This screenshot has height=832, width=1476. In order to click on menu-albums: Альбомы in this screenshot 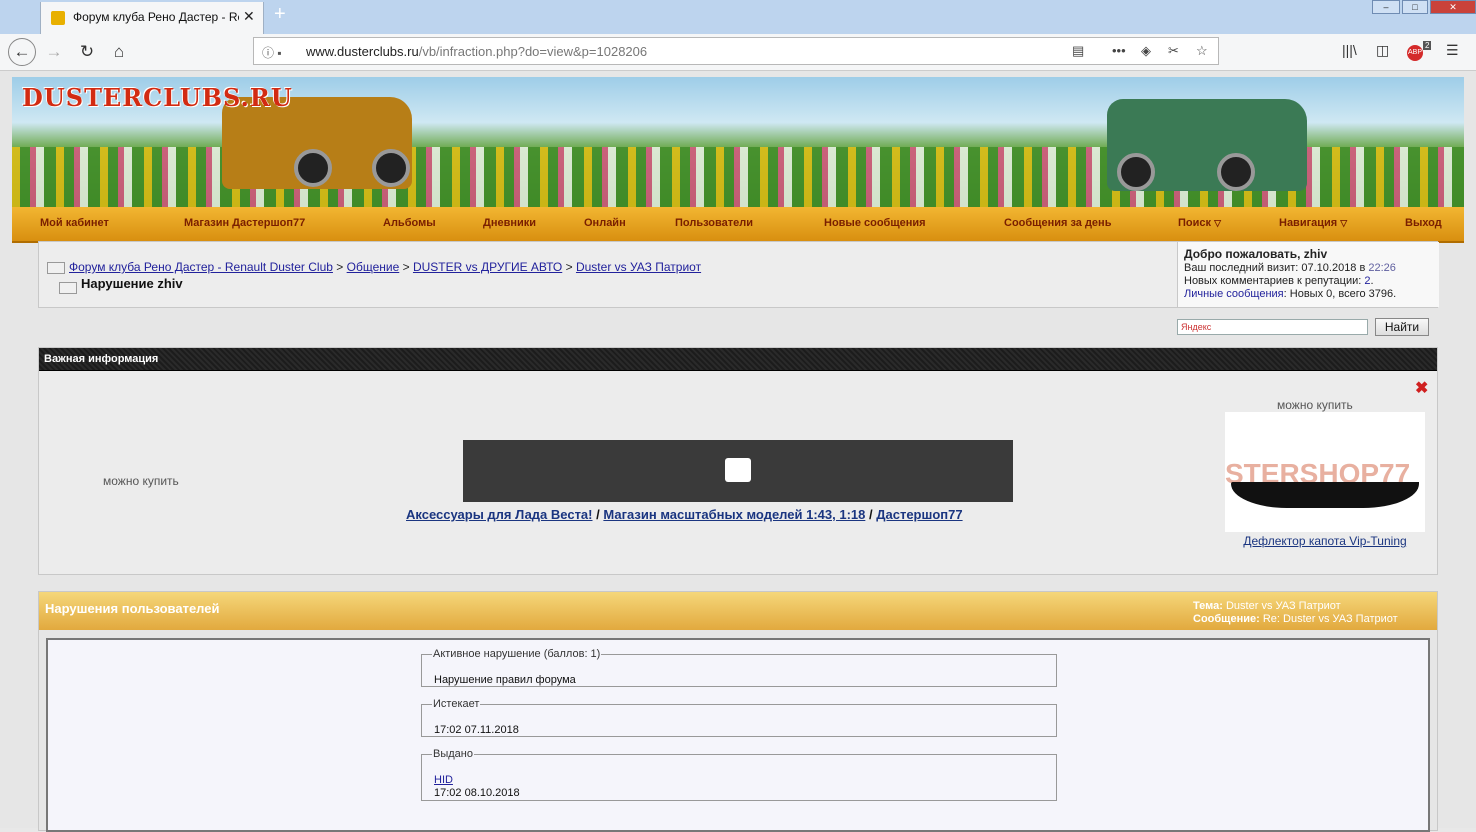, I will do `click(409, 223)`.